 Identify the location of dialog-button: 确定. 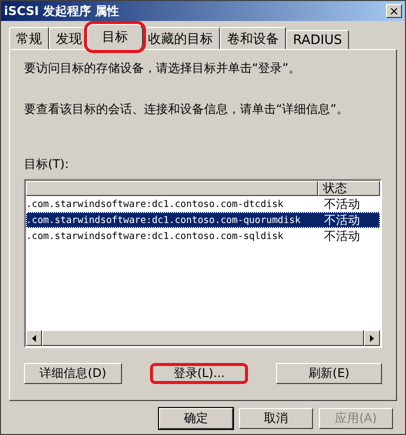
(196, 418).